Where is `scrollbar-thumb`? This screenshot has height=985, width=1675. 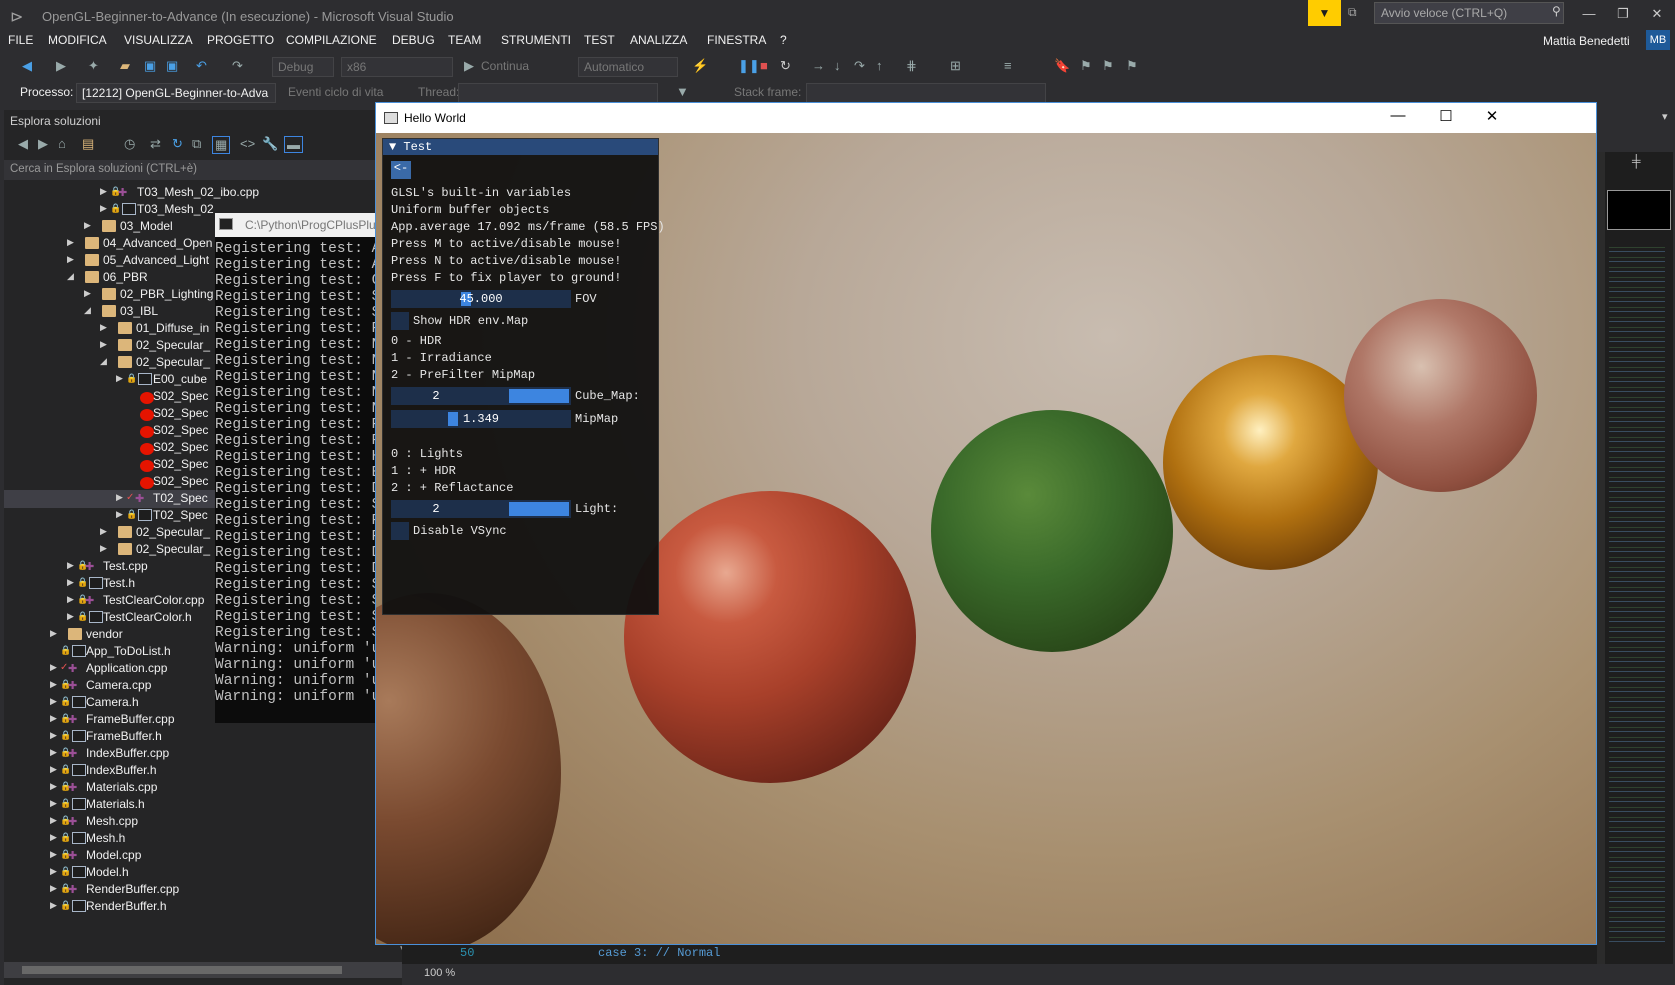
scrollbar-thumb is located at coordinates (182, 970).